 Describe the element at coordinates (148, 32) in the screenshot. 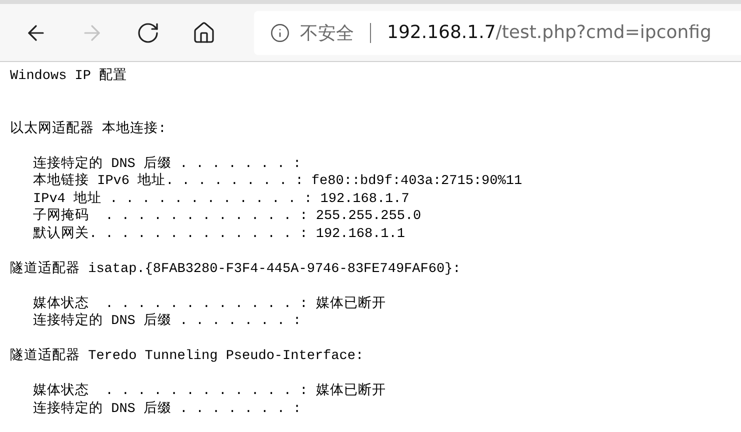

I see `refresh-icon` at that location.